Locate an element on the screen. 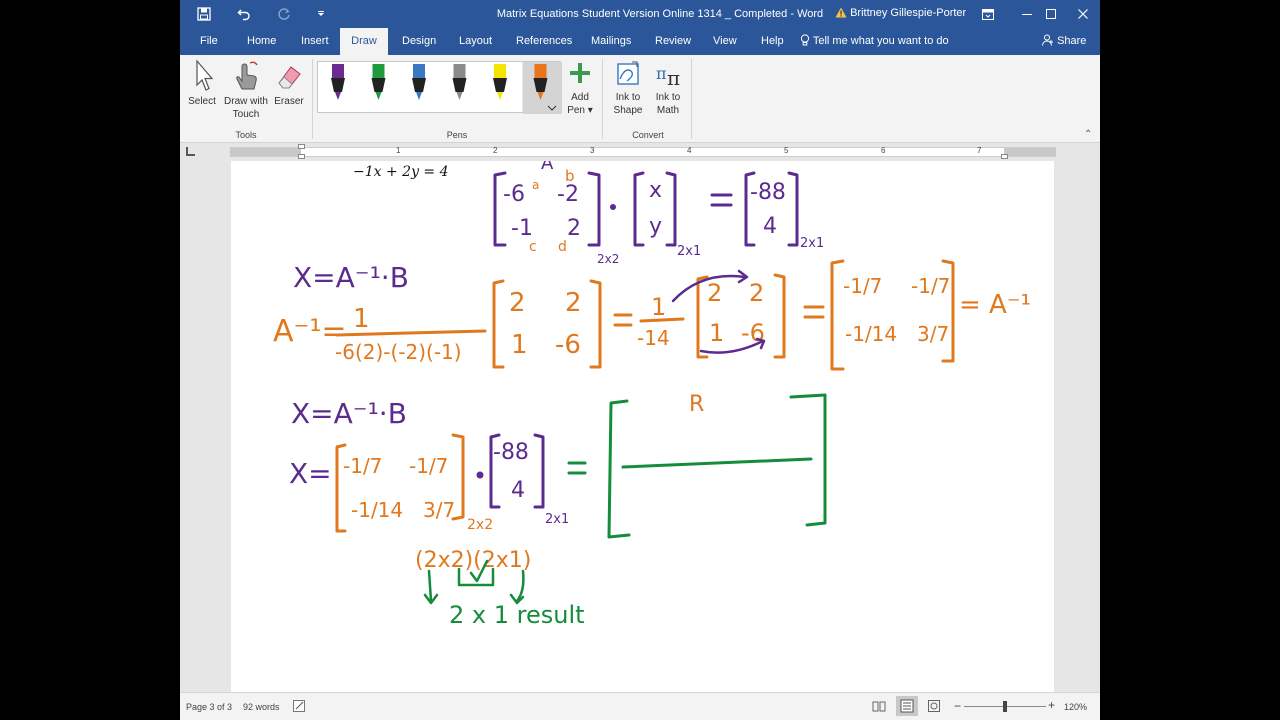 The image size is (1280, 720). tab-insert: Insert is located at coordinates (315, 41).